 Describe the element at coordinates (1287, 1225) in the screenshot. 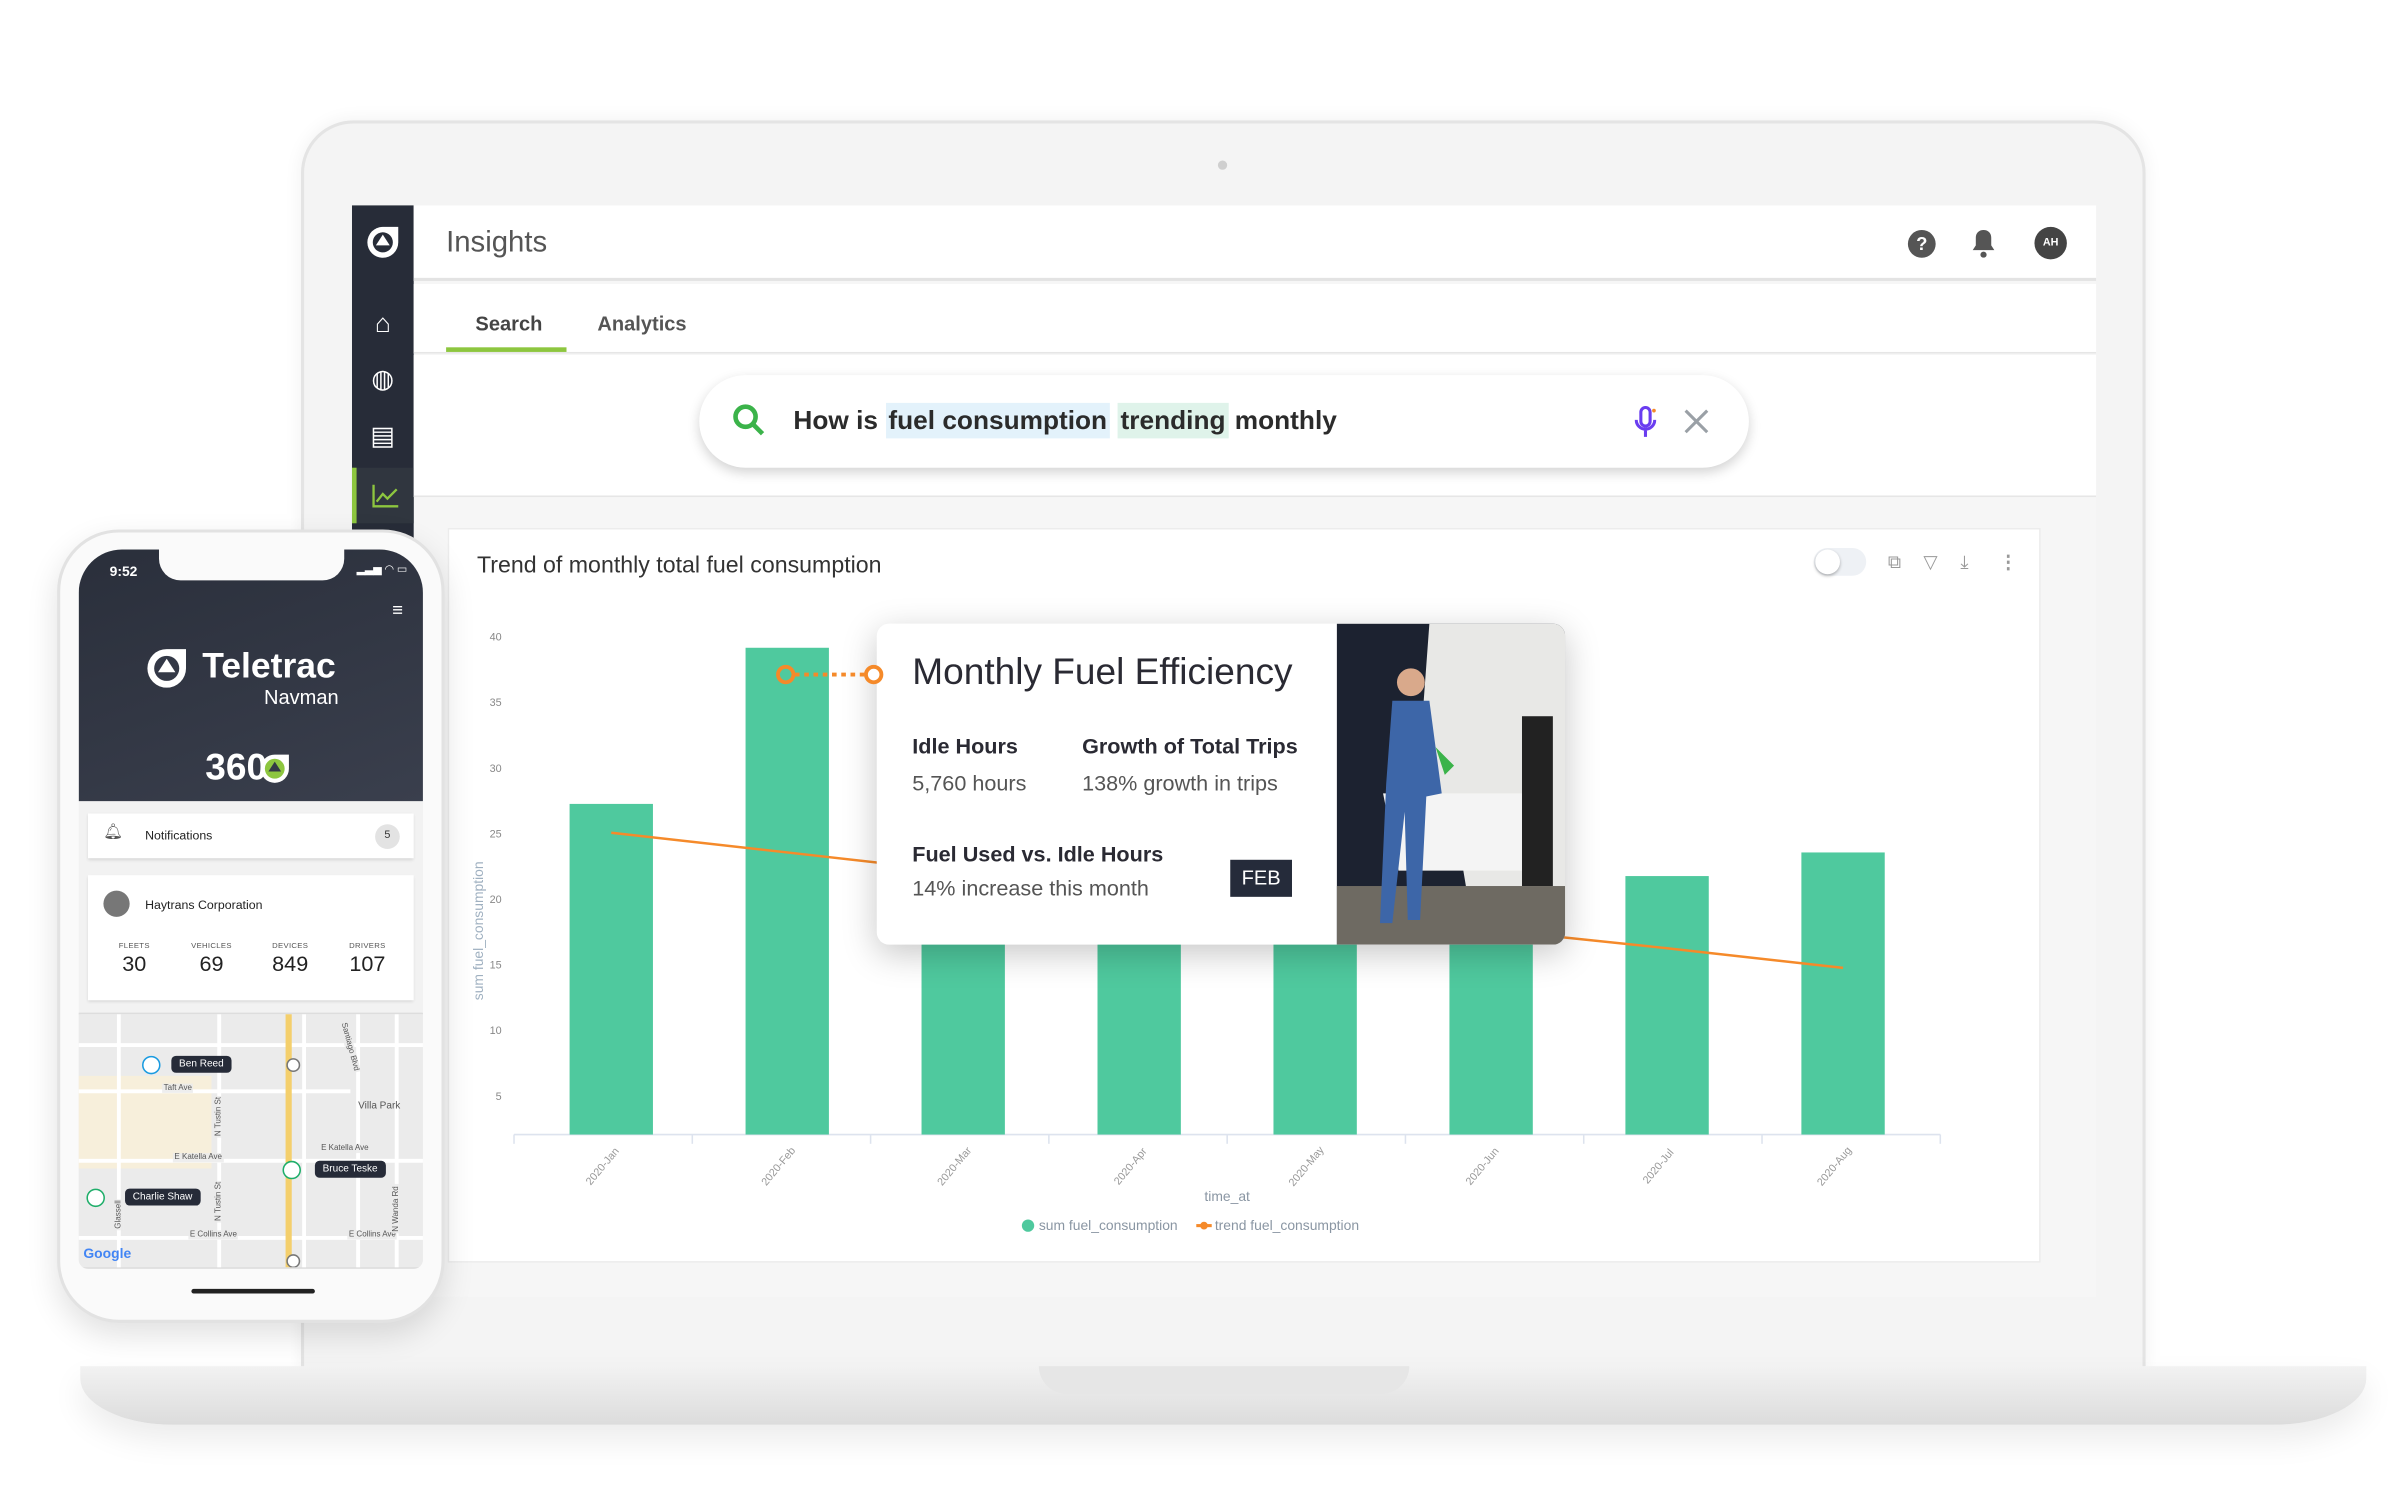

I see `legend-label: trend fuel_consumption` at that location.